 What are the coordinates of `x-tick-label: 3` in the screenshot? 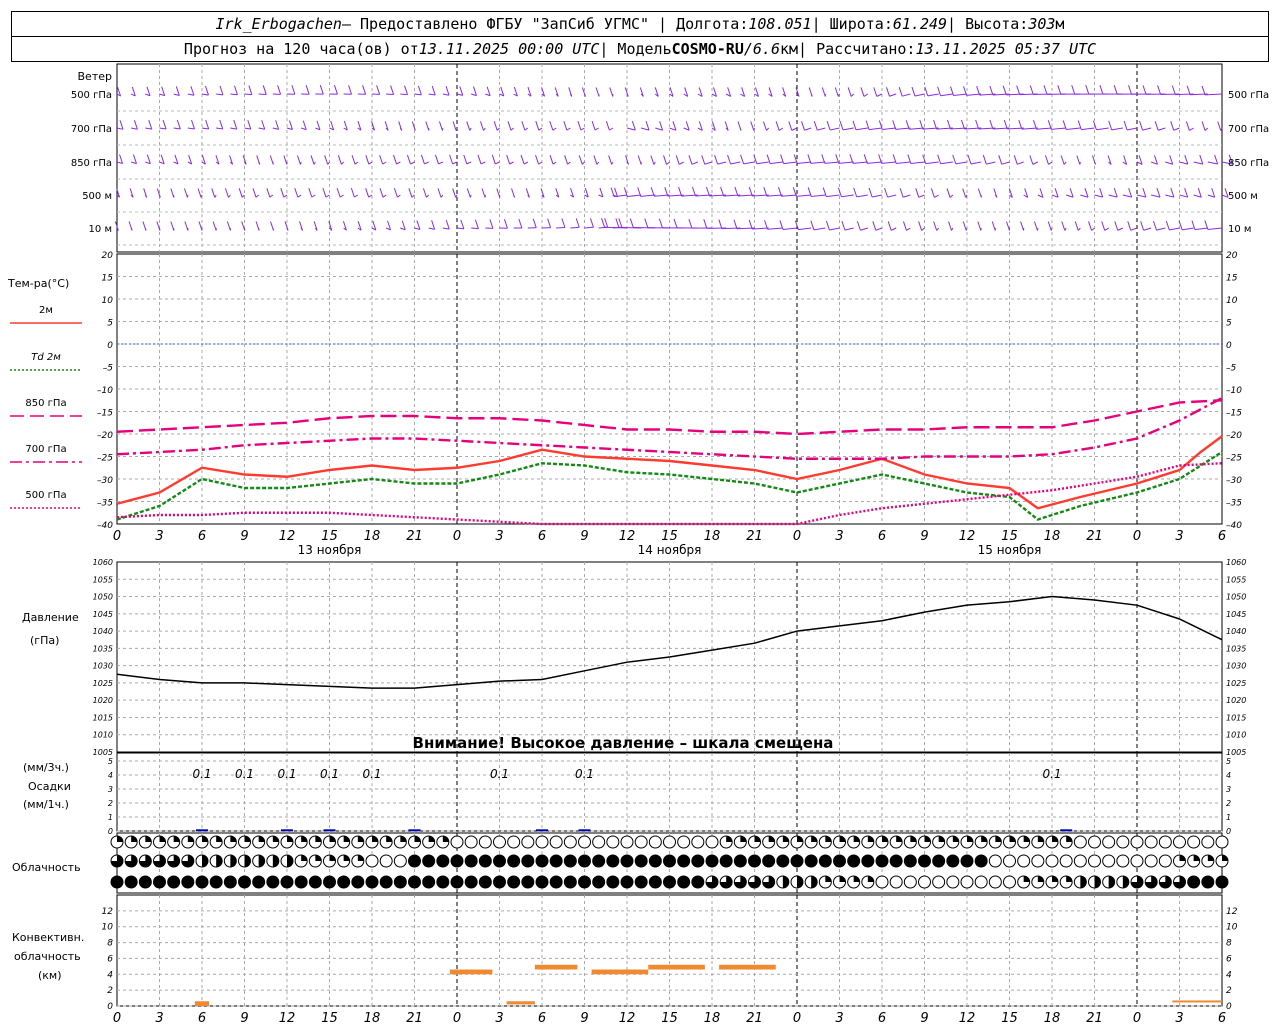 It's located at (839, 1017).